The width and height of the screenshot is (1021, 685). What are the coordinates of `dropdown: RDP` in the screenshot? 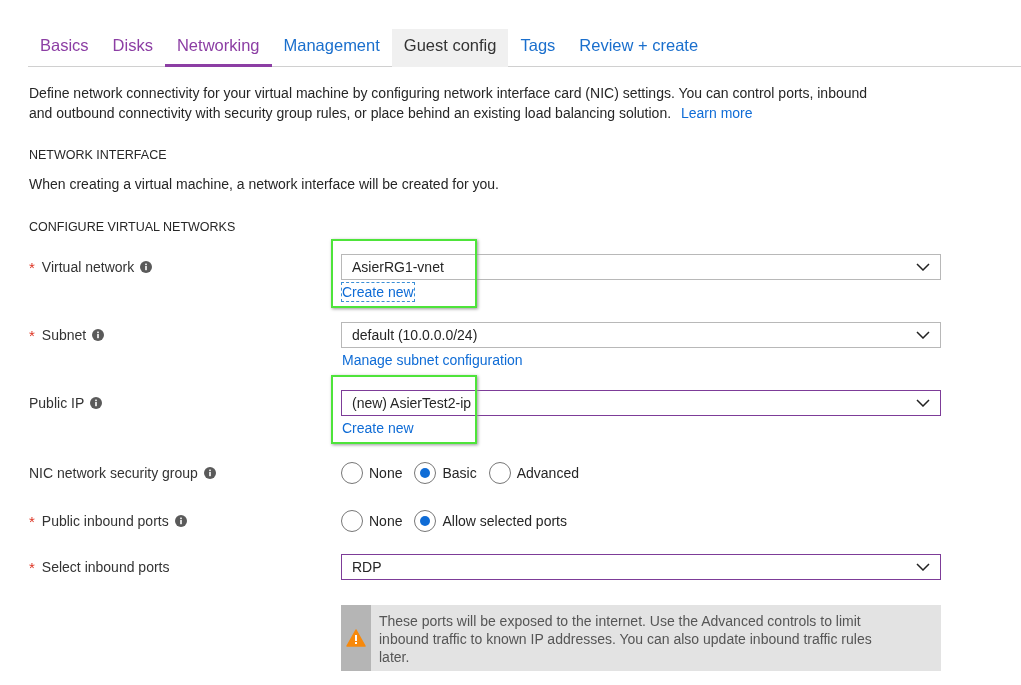 It's located at (641, 567).